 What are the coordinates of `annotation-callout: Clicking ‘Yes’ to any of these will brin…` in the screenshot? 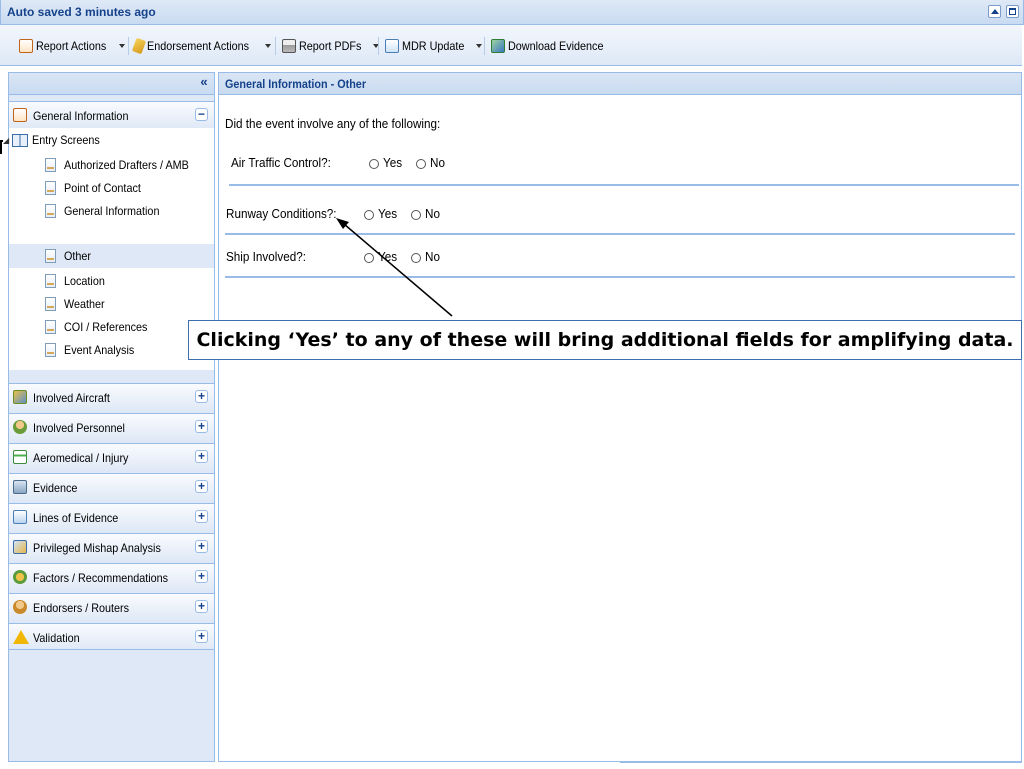 It's located at (605, 340).